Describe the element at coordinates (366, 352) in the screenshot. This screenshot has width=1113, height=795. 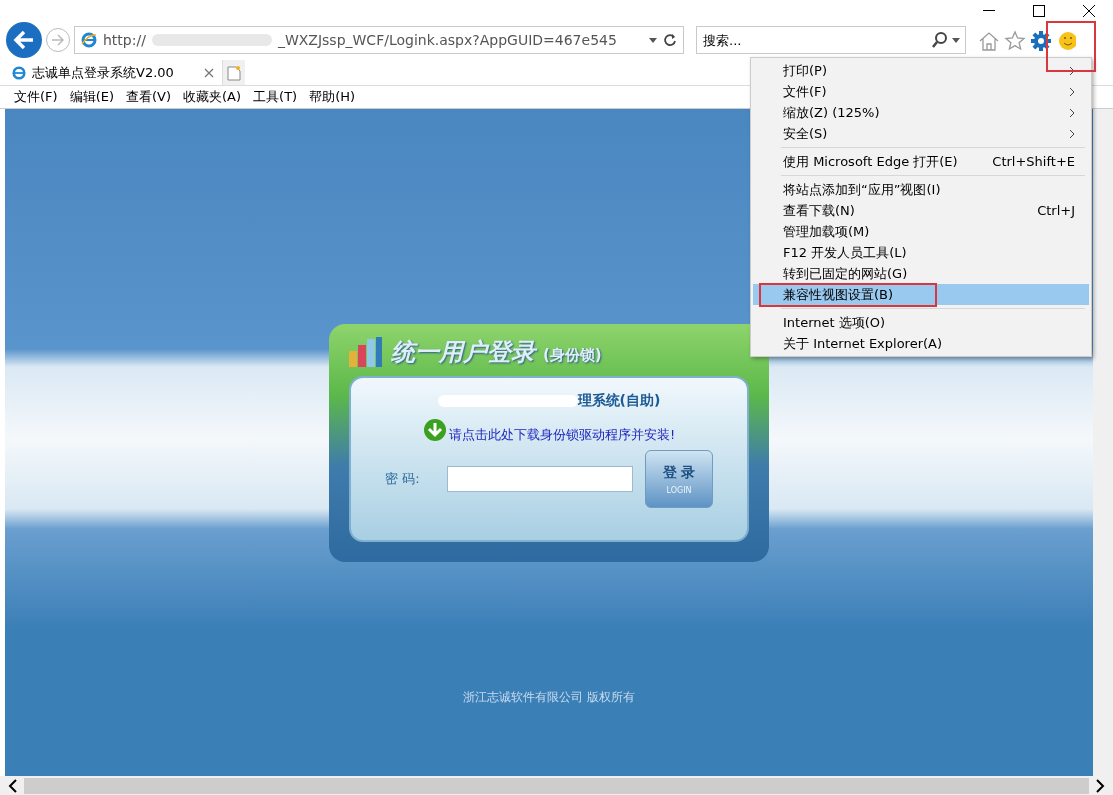
I see `bar-chart-logo-icon` at that location.